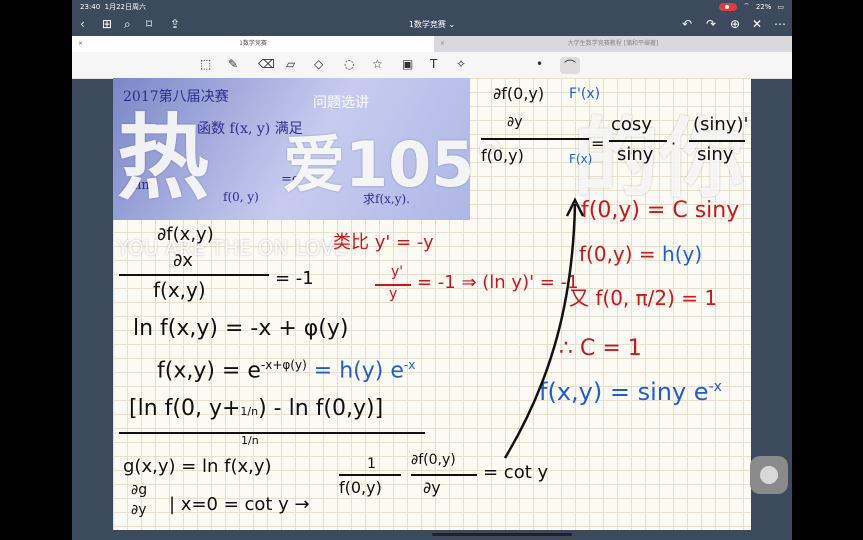 This screenshot has height=540, width=863. Describe the element at coordinates (125, 7) in the screenshot. I see `status-date: 1月22日周六` at that location.